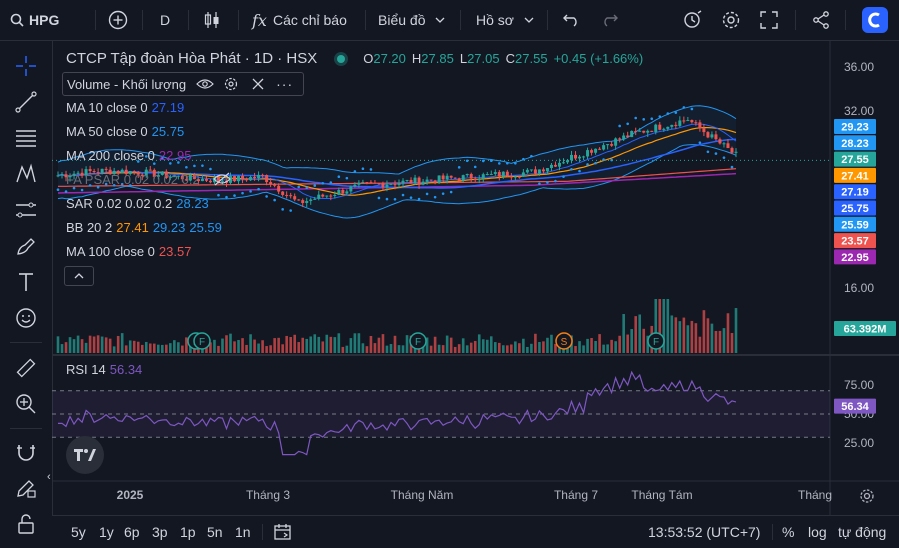  What do you see at coordinates (821, 20) in the screenshot?
I see `share-button` at bounding box center [821, 20].